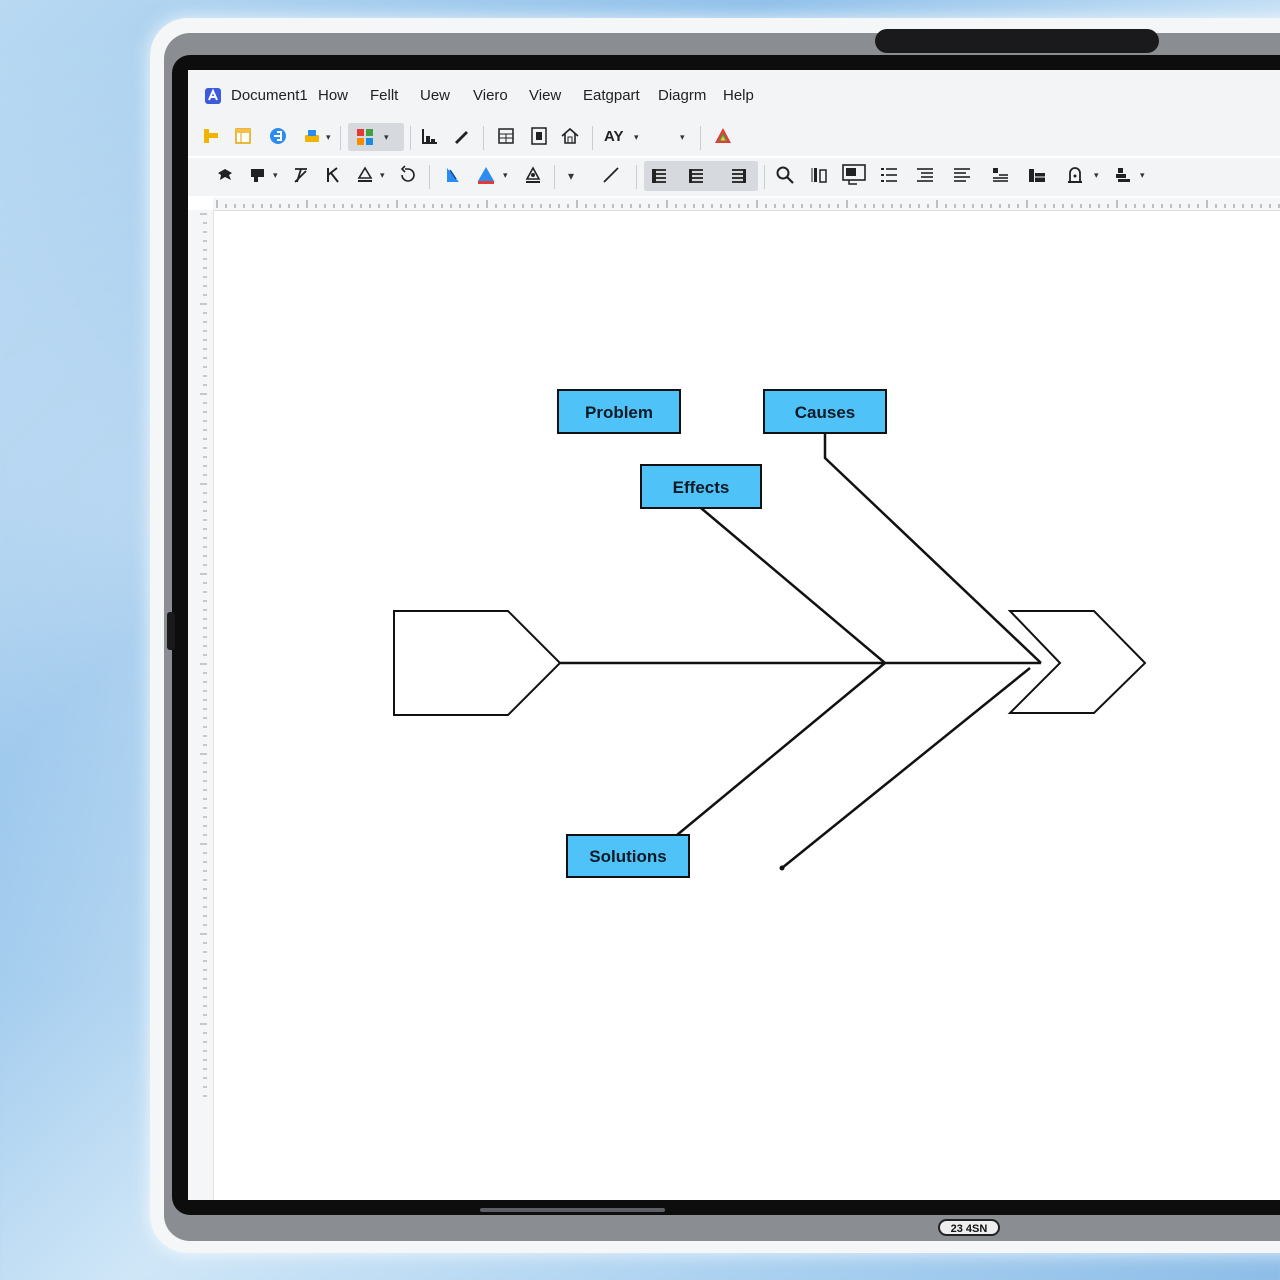  I want to click on causes-bone, so click(932, 548).